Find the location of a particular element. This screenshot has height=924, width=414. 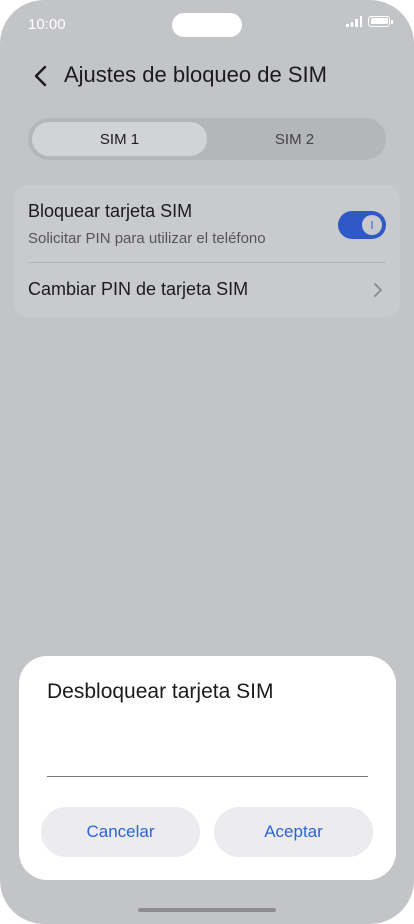

status-icons is located at coordinates (369, 21).